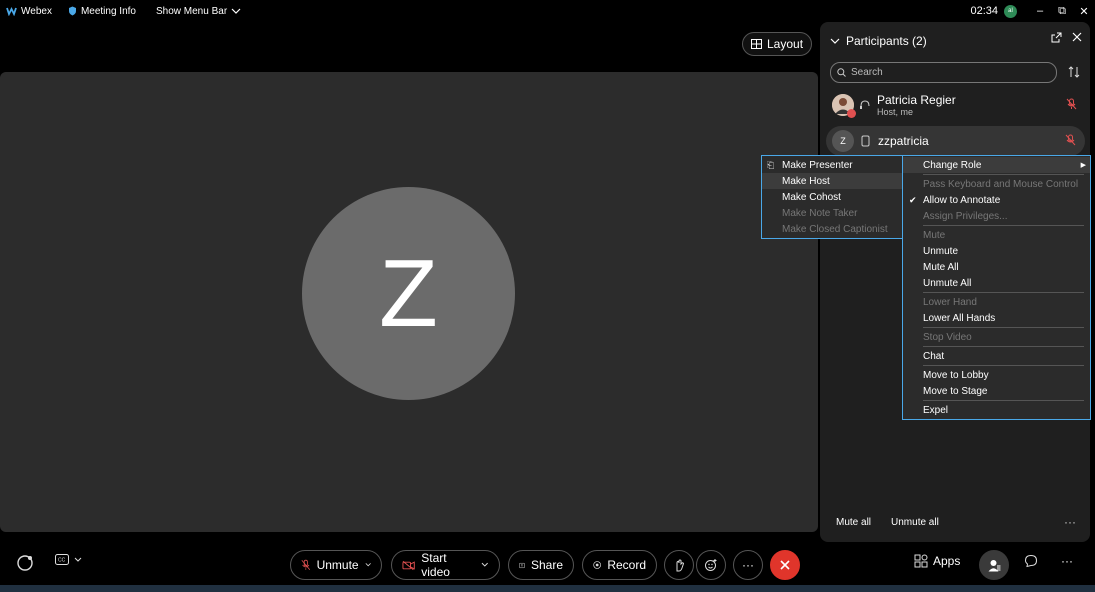 This screenshot has height=592, width=1095. What do you see at coordinates (886, 41) in the screenshot?
I see `panel-title: Participants (2)` at bounding box center [886, 41].